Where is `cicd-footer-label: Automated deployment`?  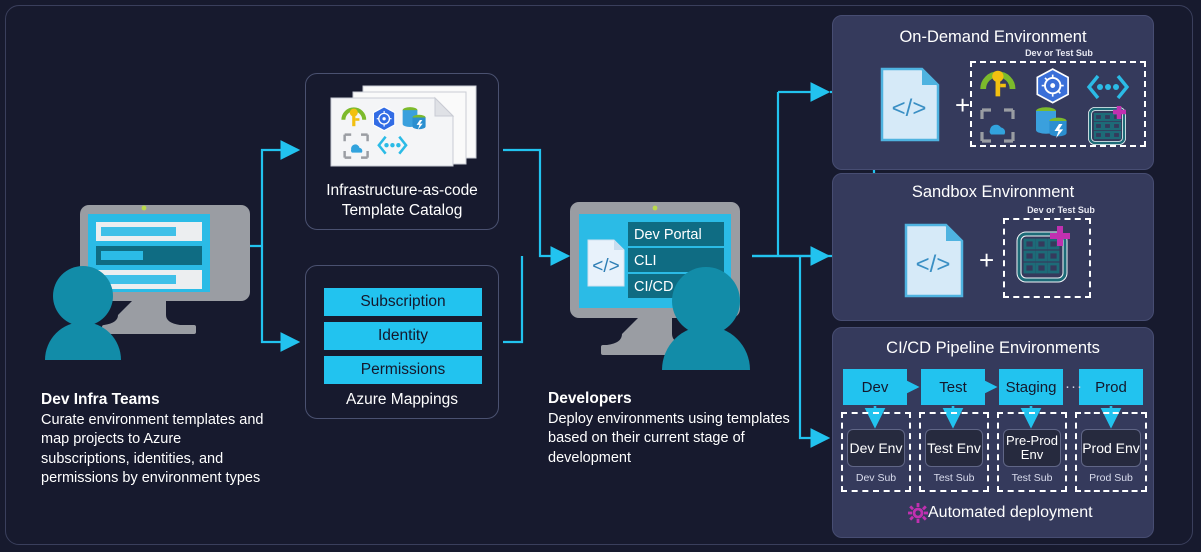
cicd-footer-label: Automated deployment is located at coordinates (1010, 512).